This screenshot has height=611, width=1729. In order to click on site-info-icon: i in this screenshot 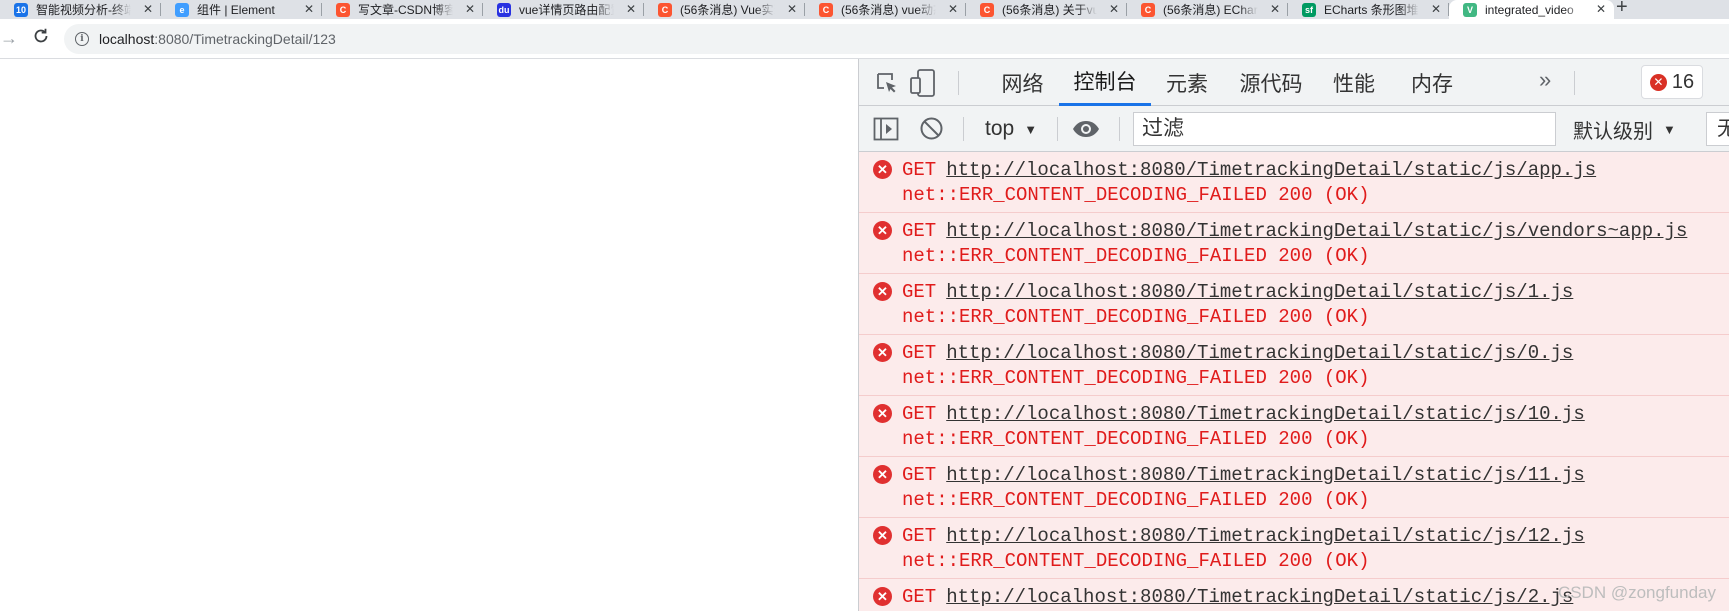, I will do `click(82, 39)`.